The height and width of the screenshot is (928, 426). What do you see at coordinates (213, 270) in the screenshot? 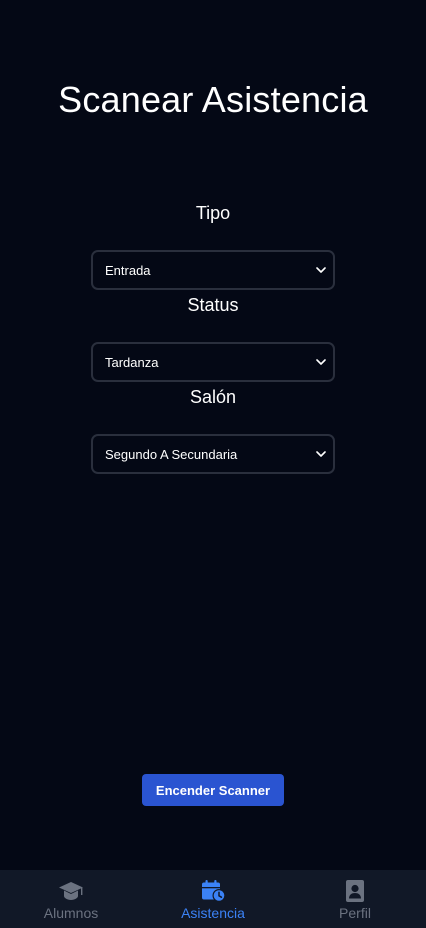
I see `tipo-select: Entrada` at bounding box center [213, 270].